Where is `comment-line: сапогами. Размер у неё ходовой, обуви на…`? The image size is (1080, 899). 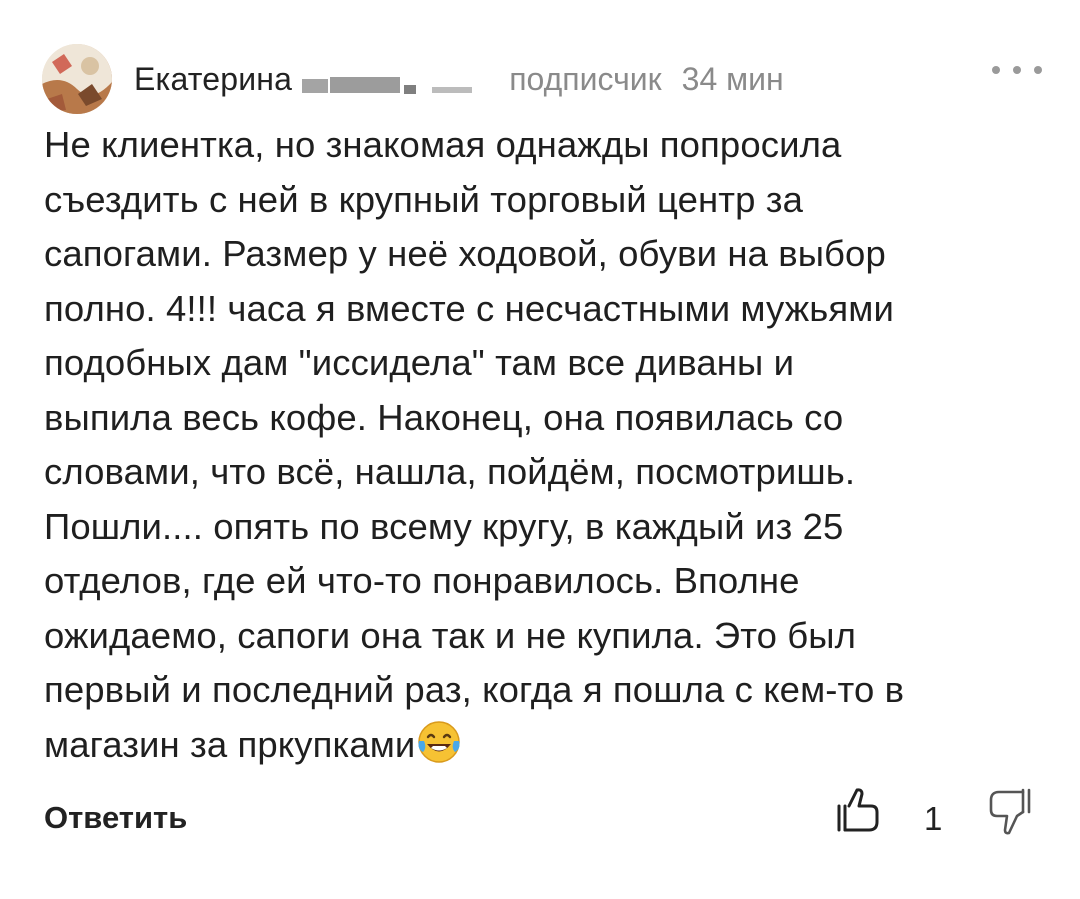 comment-line: сапогами. Размер у неё ходовой, обуви на… is located at coordinates (465, 253).